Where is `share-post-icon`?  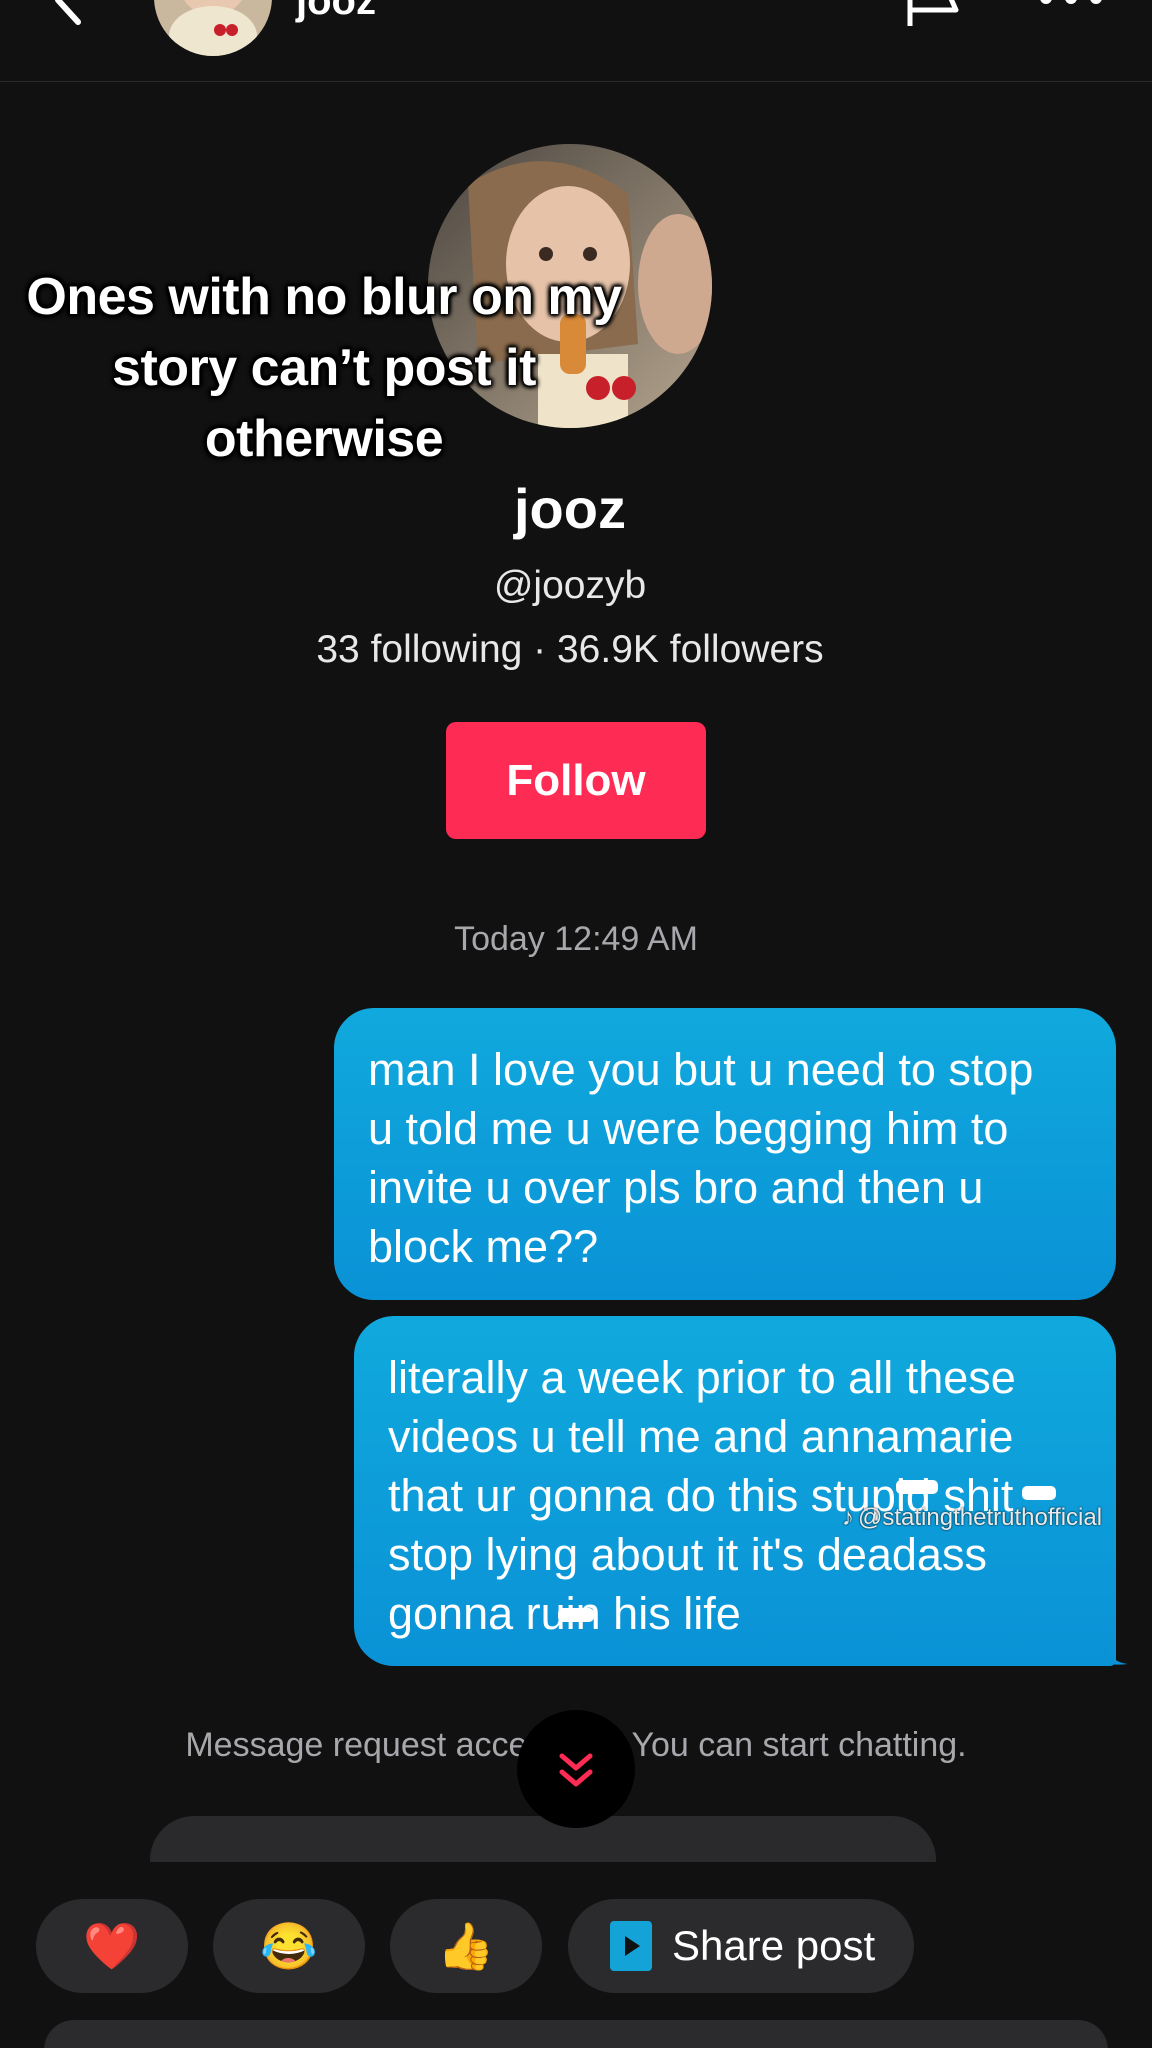
share-post-icon is located at coordinates (631, 1946).